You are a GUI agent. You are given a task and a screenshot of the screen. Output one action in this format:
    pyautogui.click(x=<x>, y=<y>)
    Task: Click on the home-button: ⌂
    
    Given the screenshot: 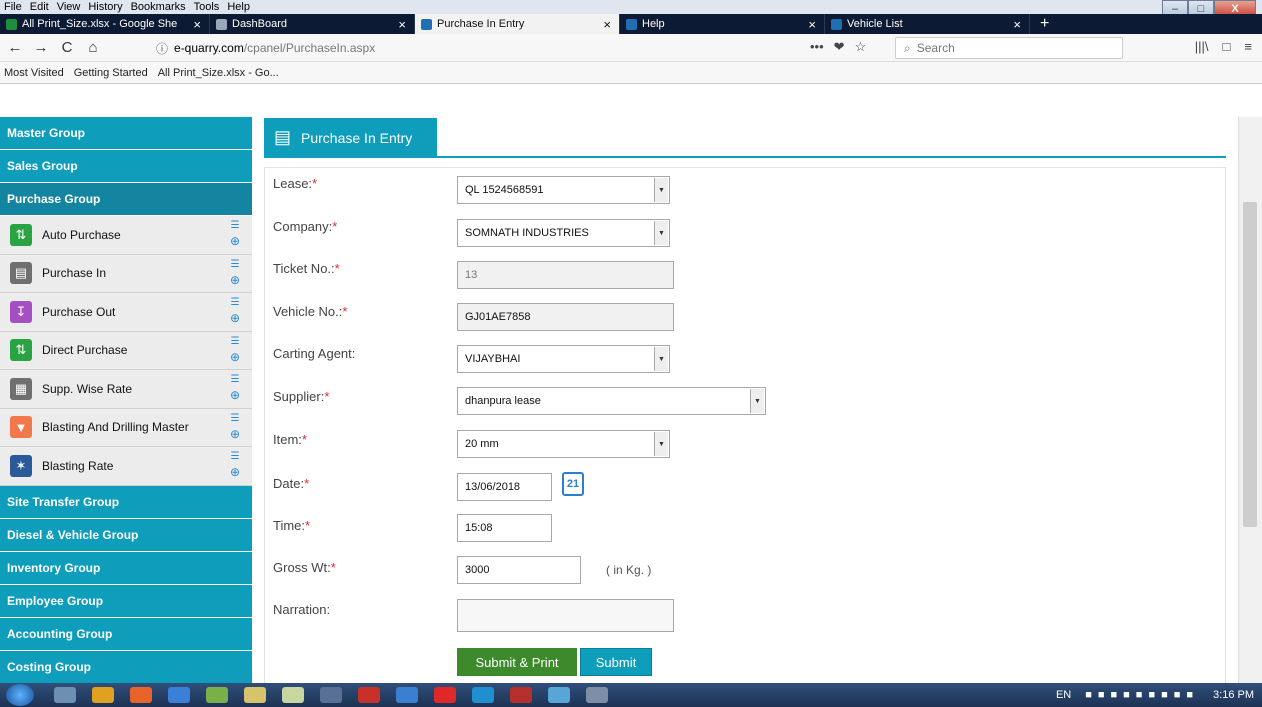 What is the action you would take?
    pyautogui.click(x=93, y=48)
    